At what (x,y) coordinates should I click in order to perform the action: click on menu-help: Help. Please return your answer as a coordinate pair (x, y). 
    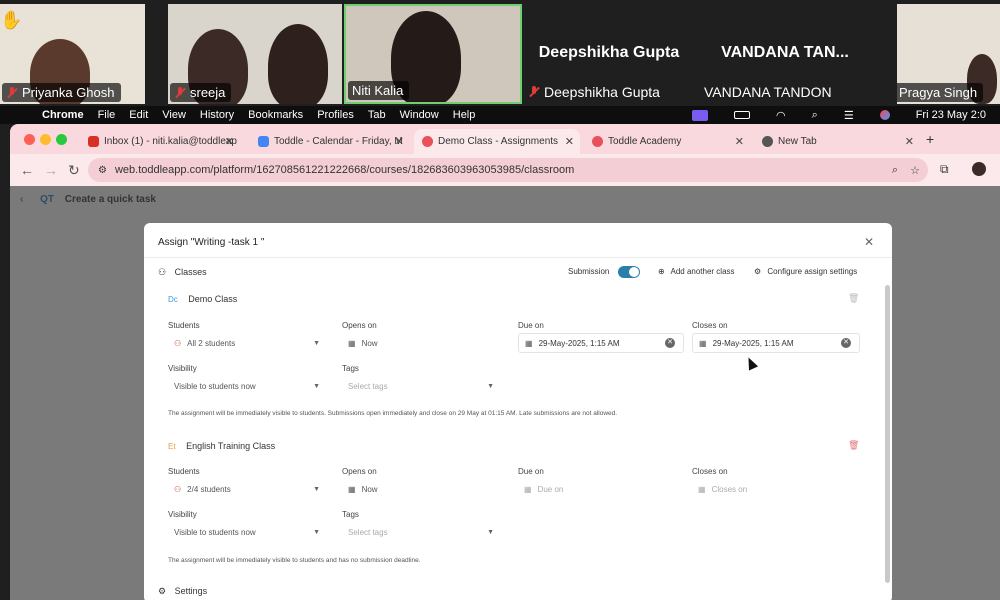
    Looking at the image, I should click on (464, 115).